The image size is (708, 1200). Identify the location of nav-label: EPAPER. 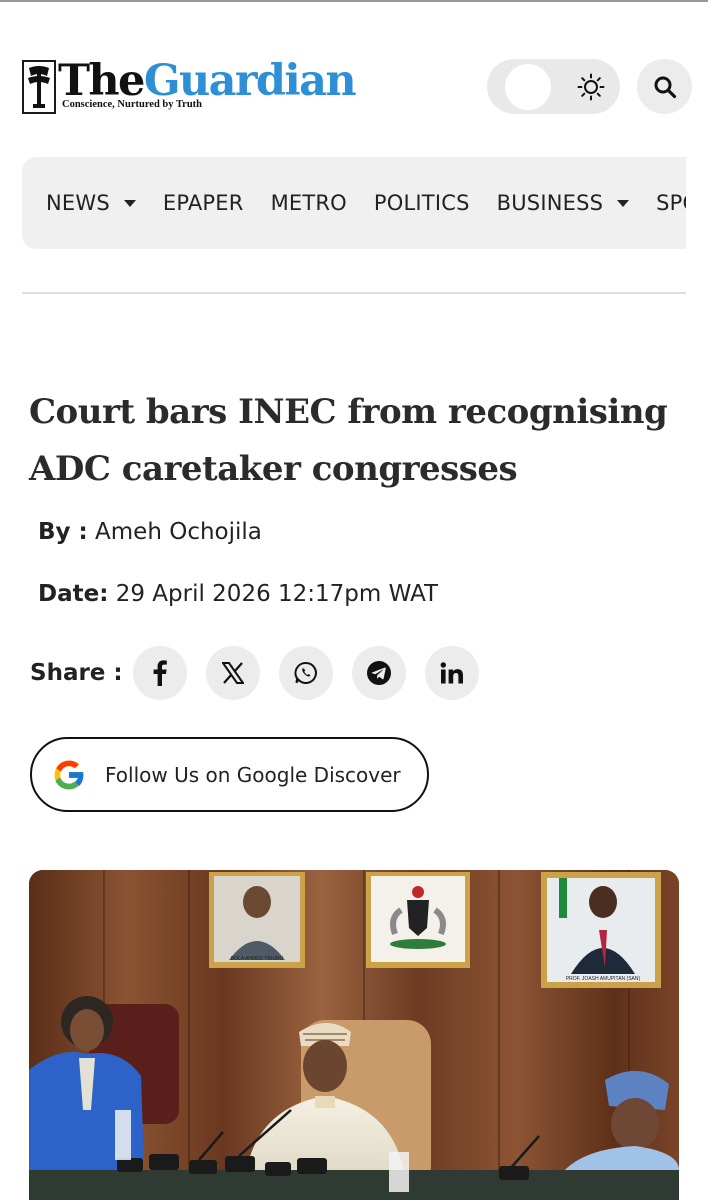
(203, 203).